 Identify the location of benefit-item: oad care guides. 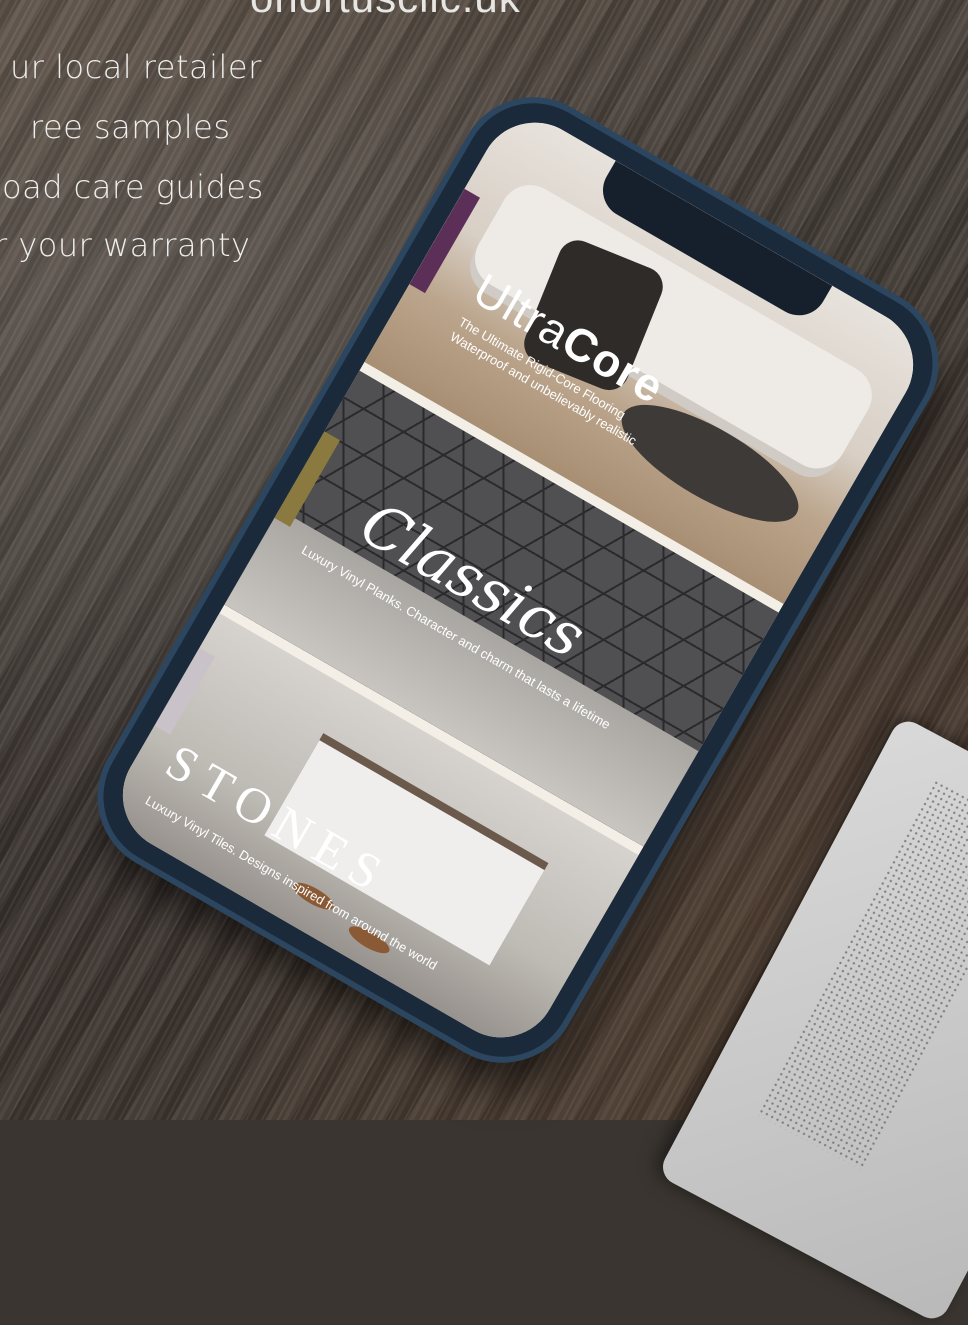
(133, 187).